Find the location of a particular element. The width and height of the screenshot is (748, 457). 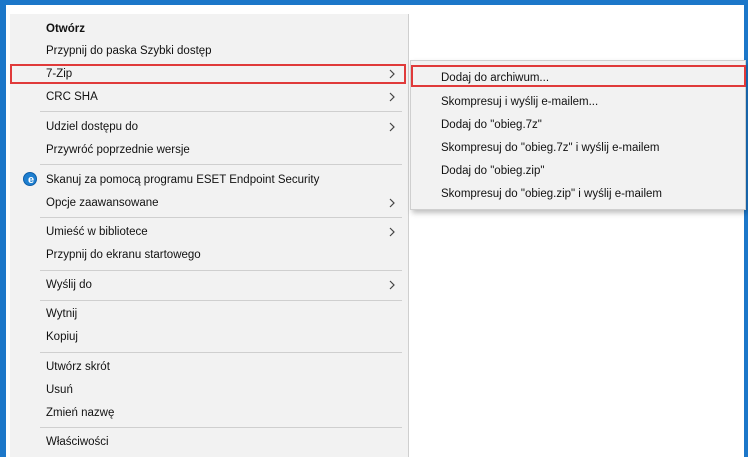

window-top-edge is located at coordinates (374, 2).